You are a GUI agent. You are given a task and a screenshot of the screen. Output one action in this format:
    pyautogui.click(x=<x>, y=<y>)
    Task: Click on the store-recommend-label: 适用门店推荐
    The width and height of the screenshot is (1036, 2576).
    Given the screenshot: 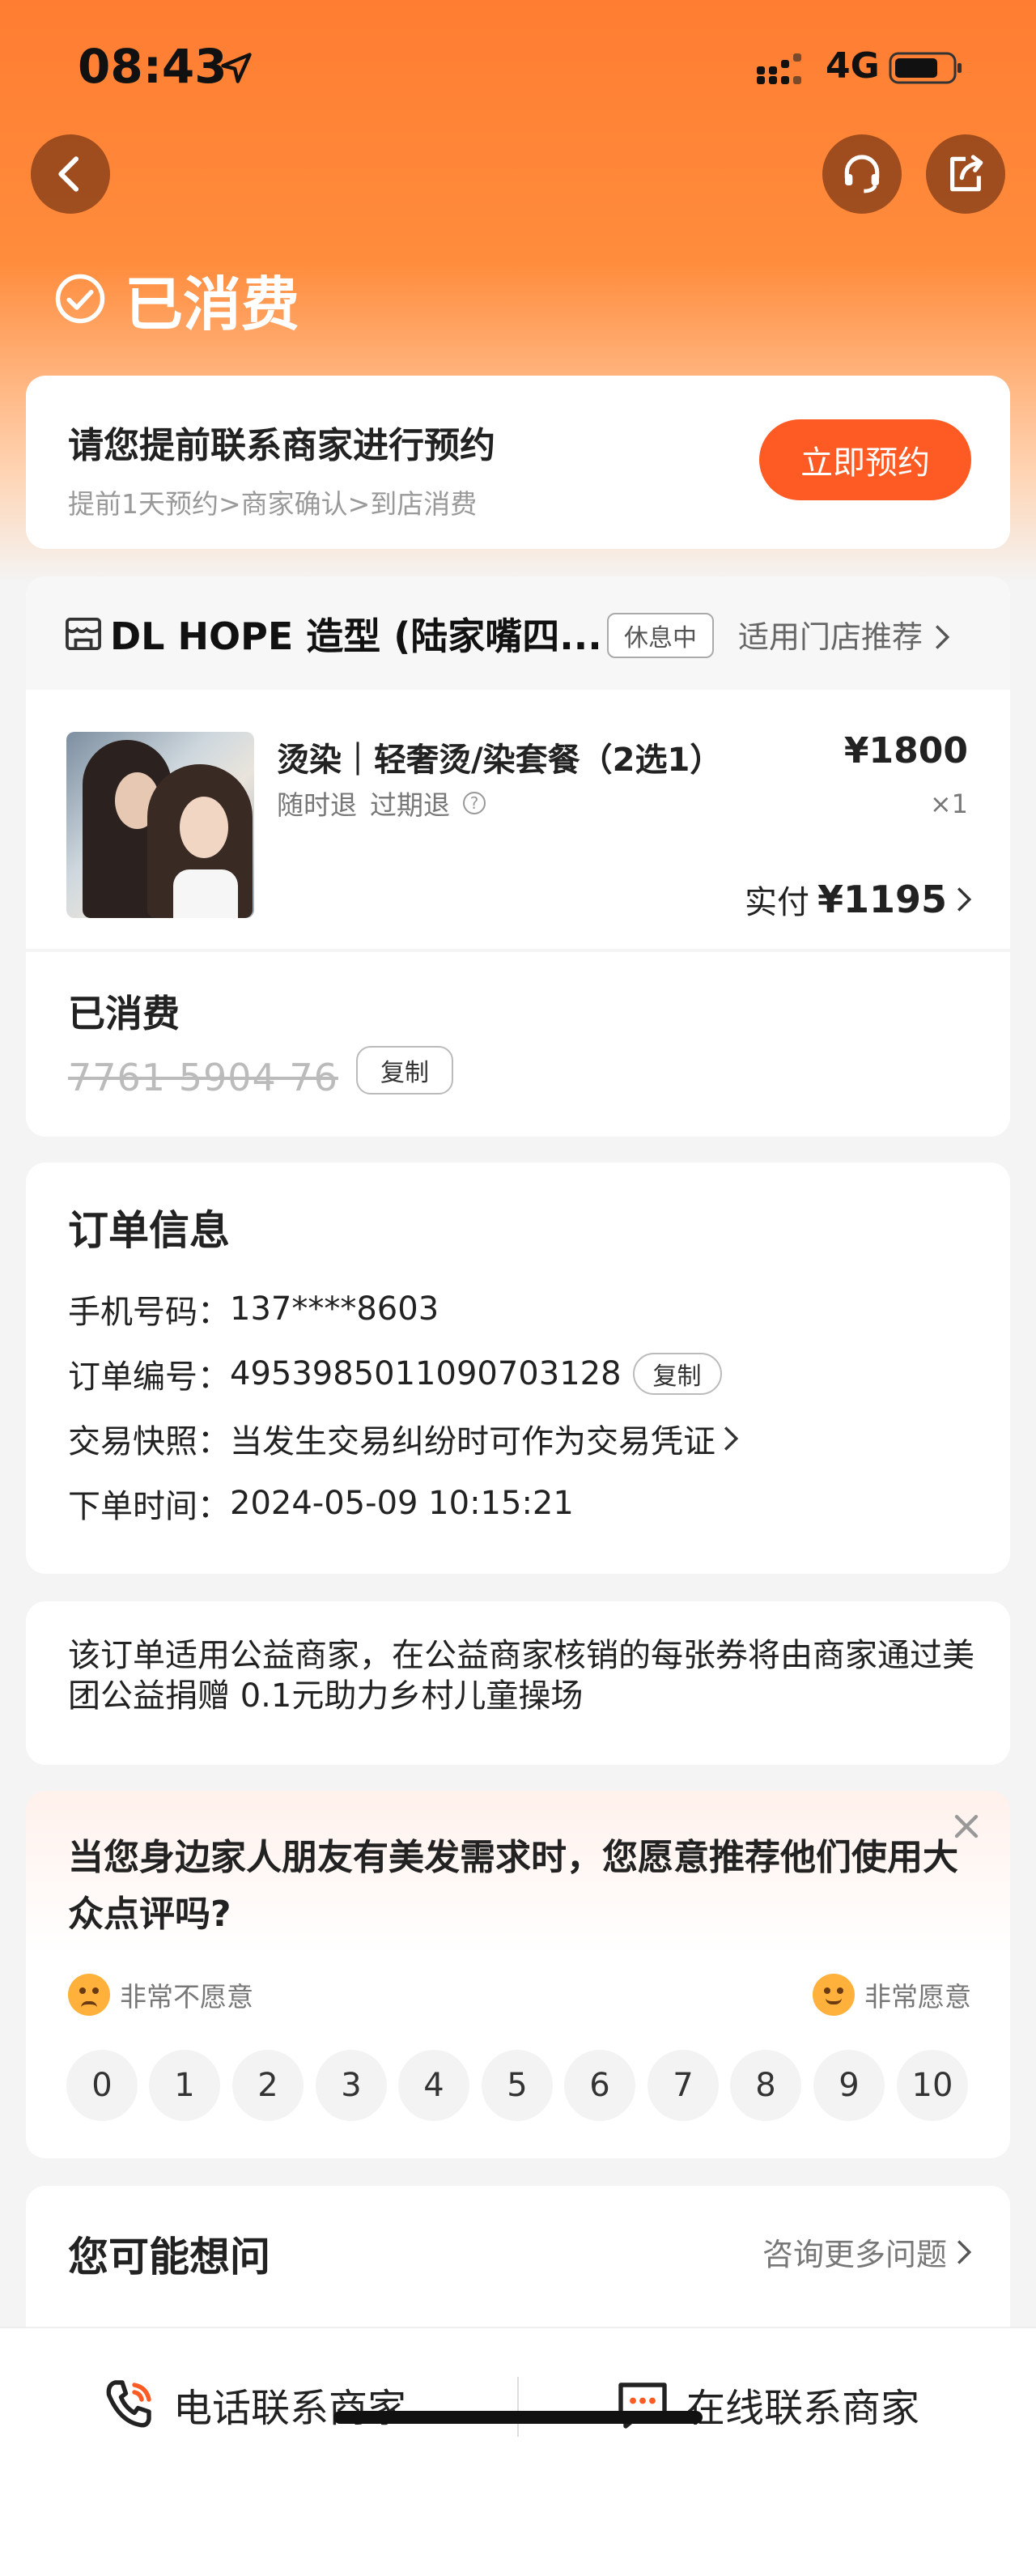 What is the action you would take?
    pyautogui.click(x=830, y=637)
    